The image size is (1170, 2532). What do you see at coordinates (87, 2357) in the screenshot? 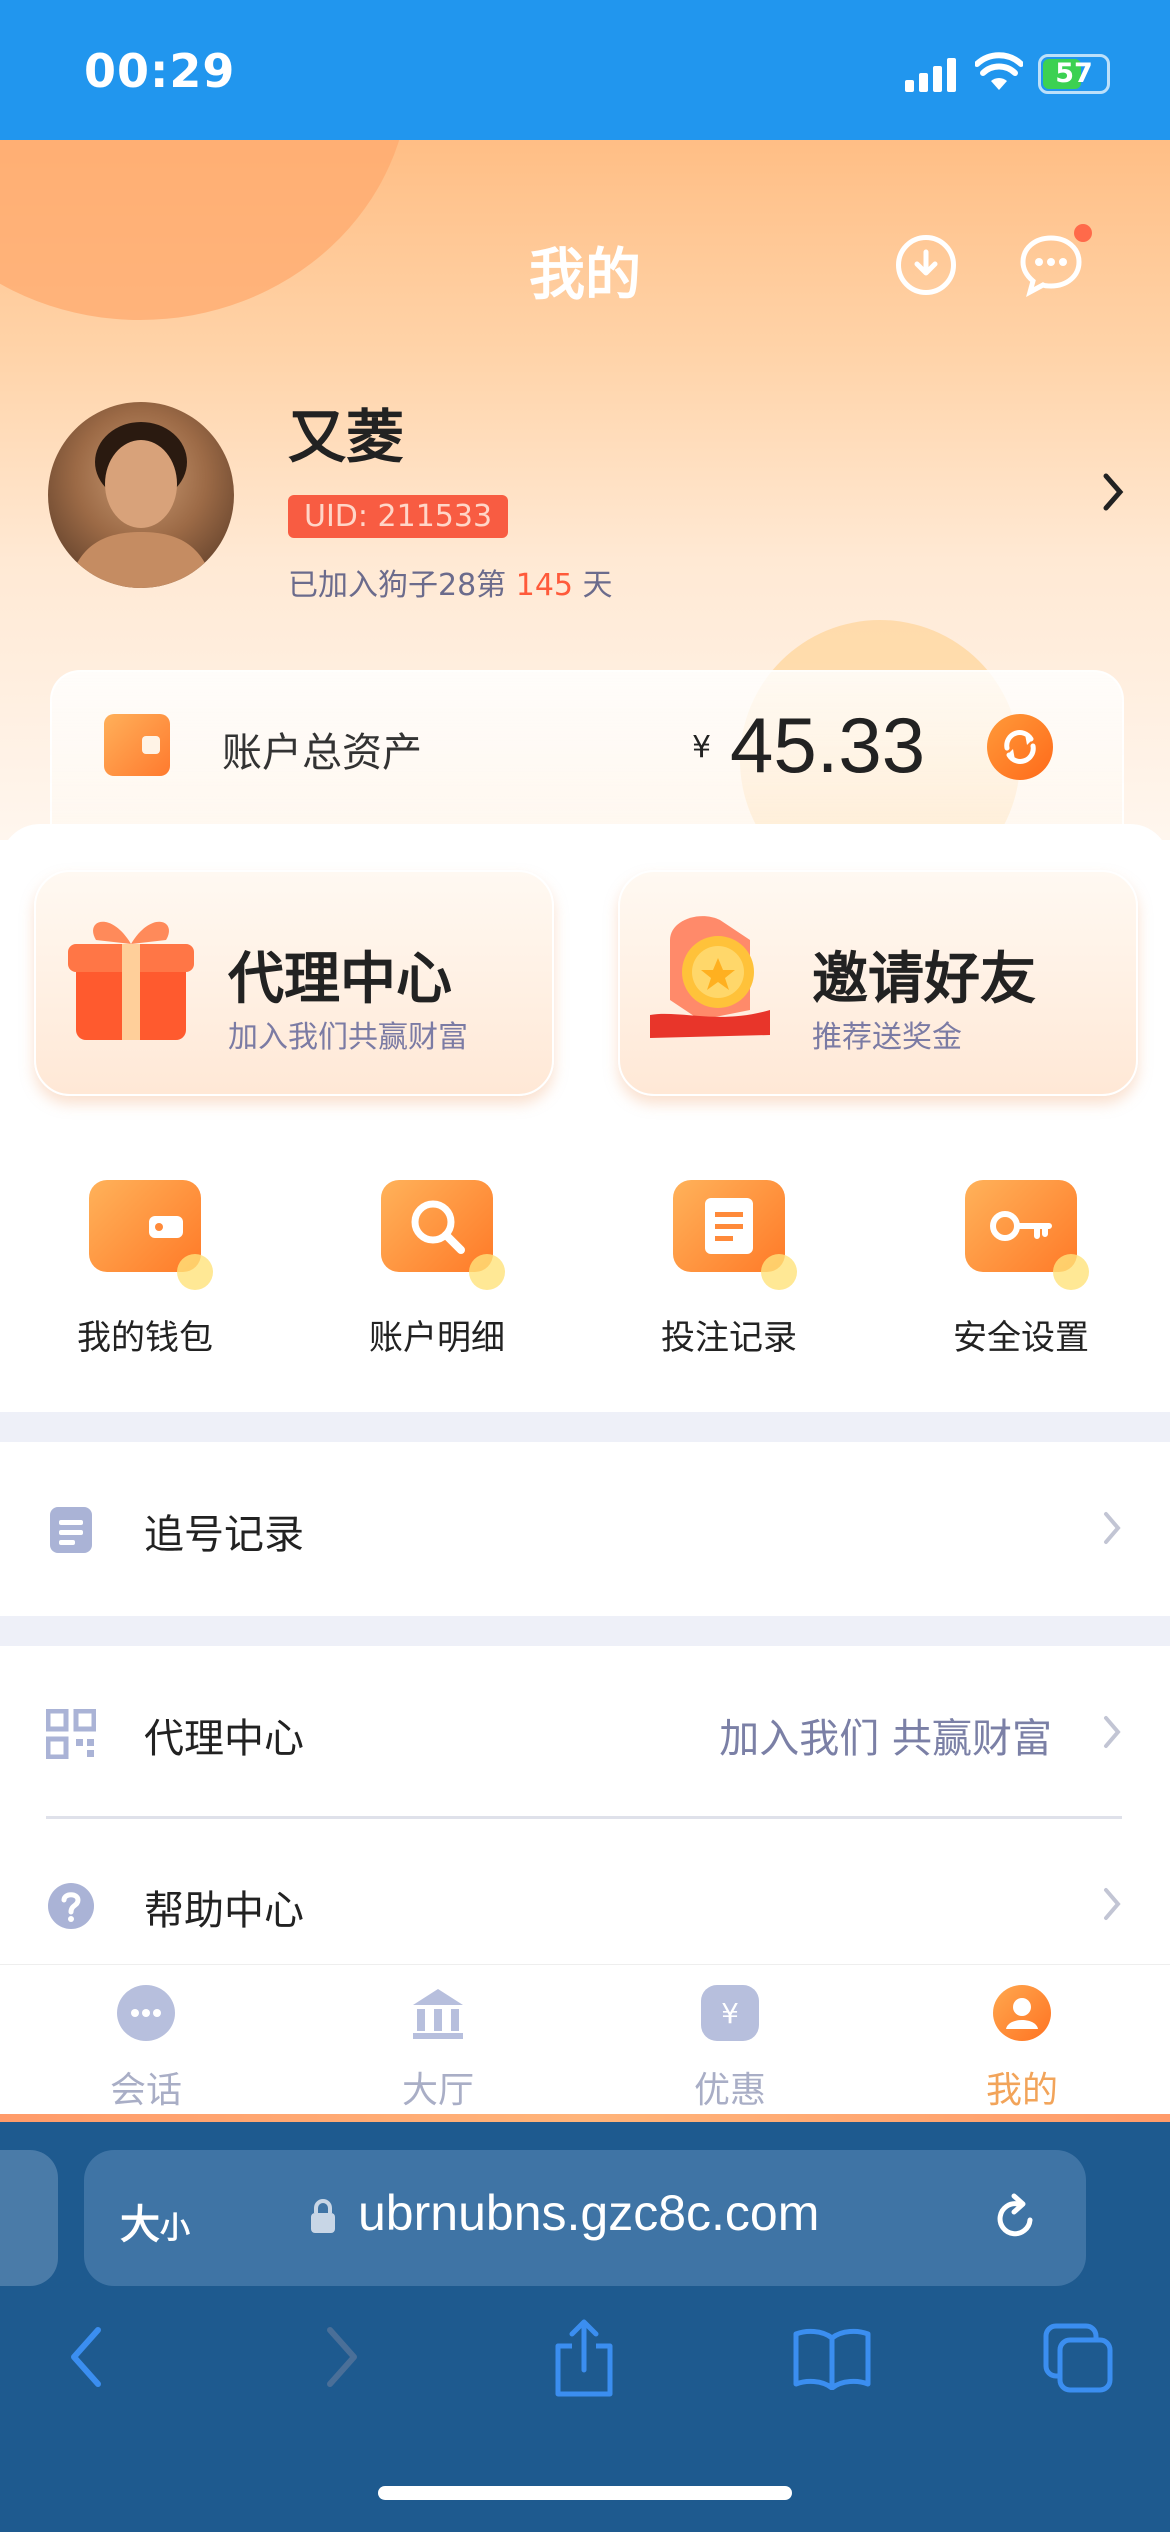
I see `back-icon` at bounding box center [87, 2357].